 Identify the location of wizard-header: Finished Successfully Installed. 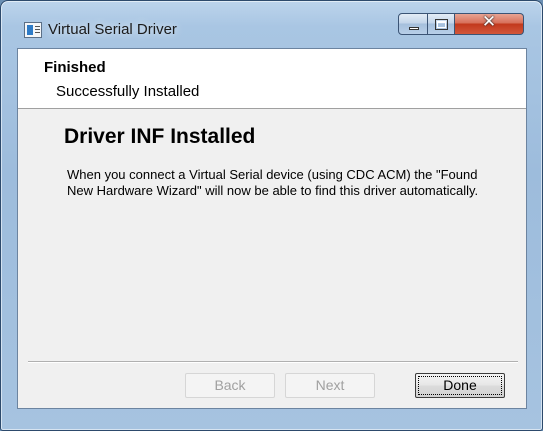
(272, 79).